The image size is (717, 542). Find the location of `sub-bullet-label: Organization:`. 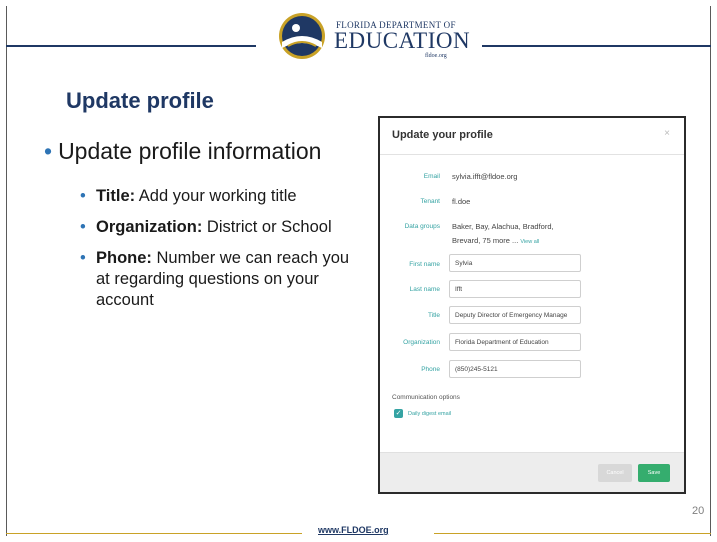

sub-bullet-label: Organization: is located at coordinates (149, 227).